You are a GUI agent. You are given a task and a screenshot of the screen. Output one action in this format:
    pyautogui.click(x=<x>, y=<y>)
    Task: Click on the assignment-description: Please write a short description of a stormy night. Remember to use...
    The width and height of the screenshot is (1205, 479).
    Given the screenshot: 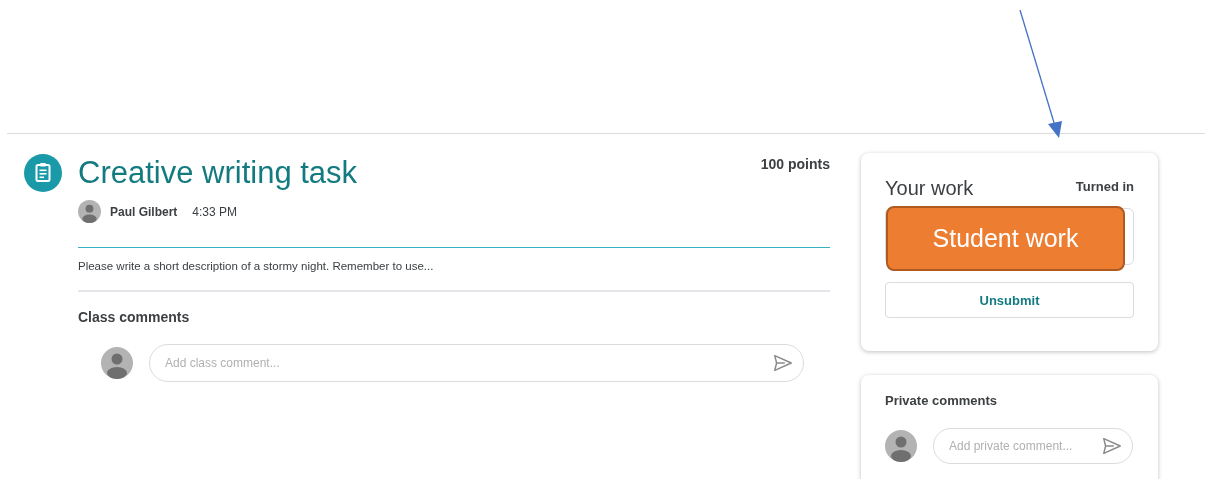 What is the action you would take?
    pyautogui.click(x=256, y=266)
    